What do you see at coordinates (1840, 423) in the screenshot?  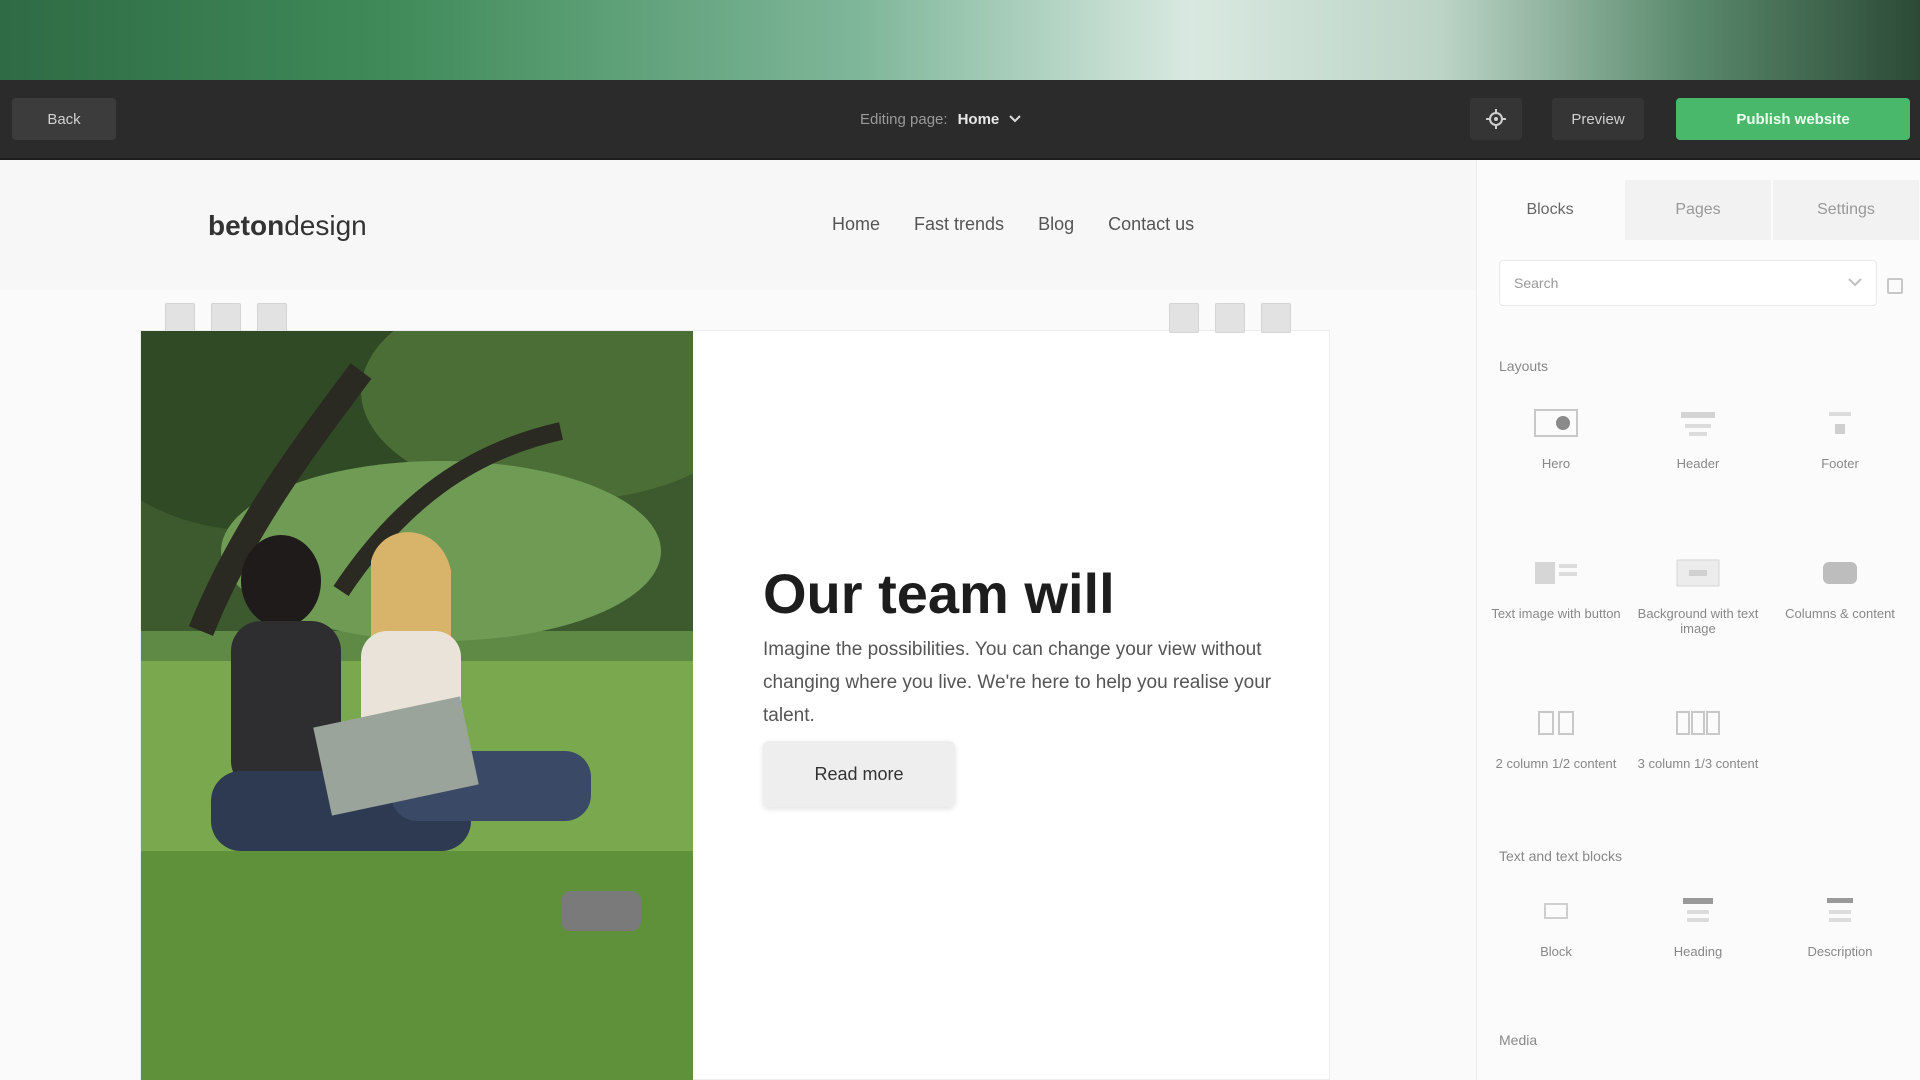 I see `footer-layout-icon` at bounding box center [1840, 423].